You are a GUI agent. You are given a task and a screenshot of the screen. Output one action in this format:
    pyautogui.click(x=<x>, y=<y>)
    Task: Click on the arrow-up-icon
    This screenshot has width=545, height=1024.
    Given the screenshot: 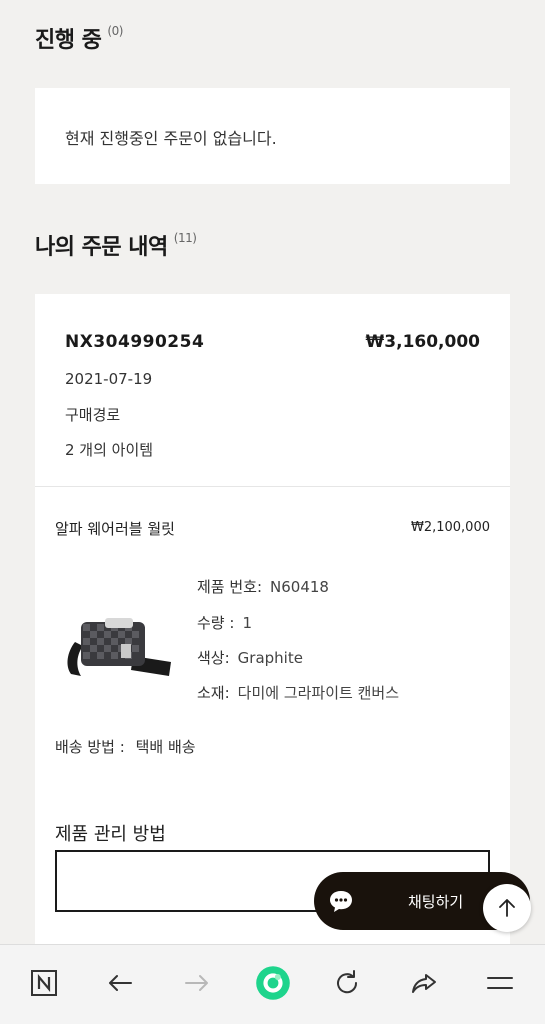 What is the action you would take?
    pyautogui.click(x=507, y=908)
    